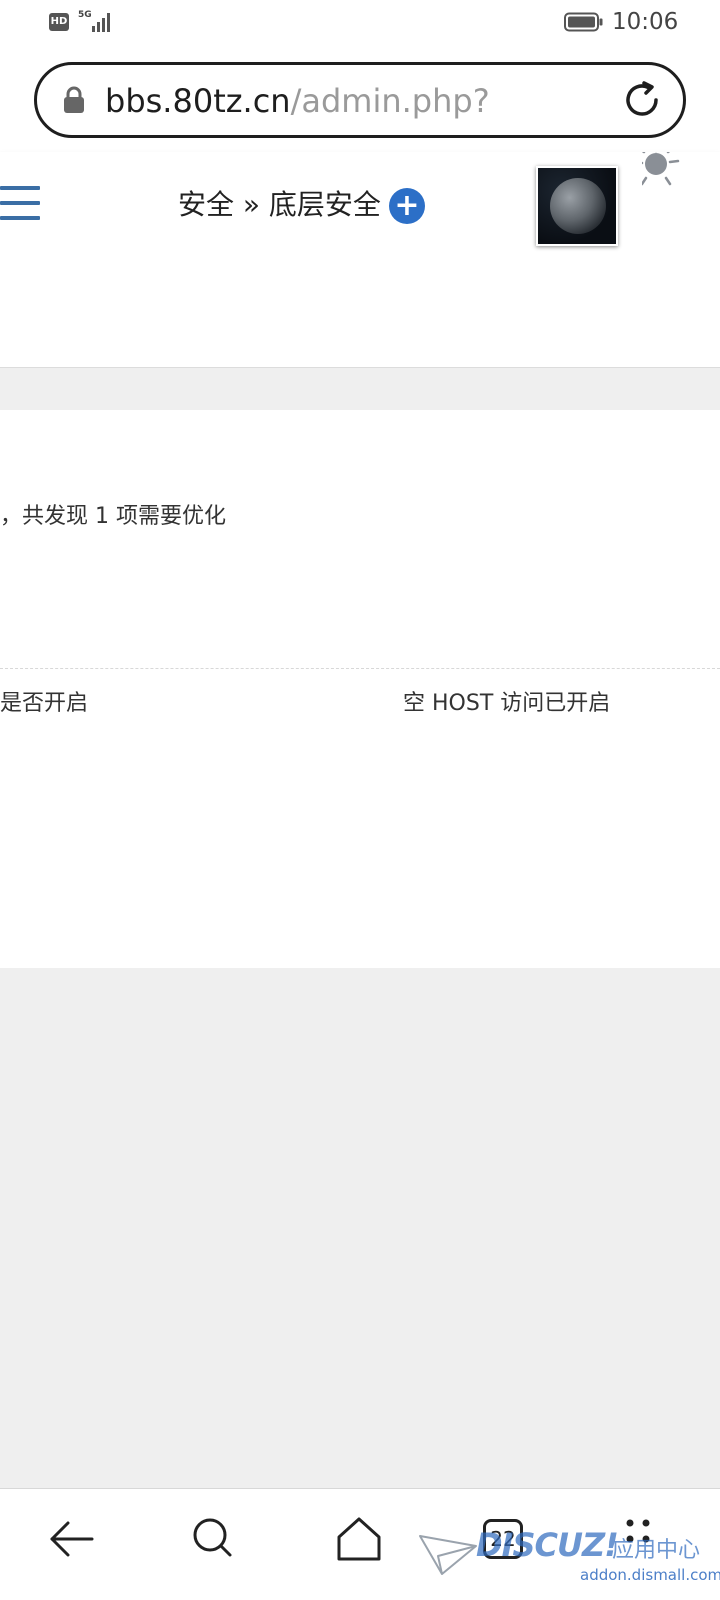 The image size is (720, 1600). What do you see at coordinates (101, 22) in the screenshot?
I see `signal-icon` at bounding box center [101, 22].